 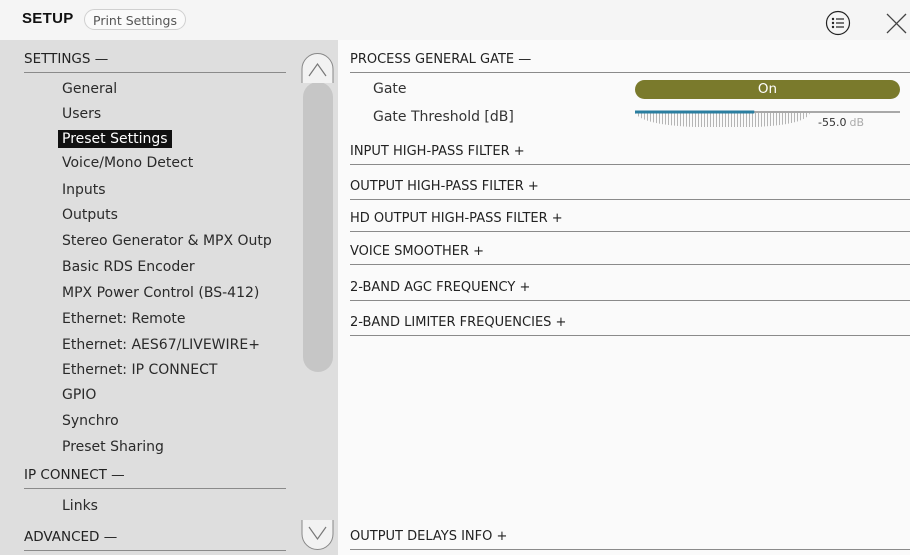 What do you see at coordinates (90, 215) in the screenshot?
I see `sidebar-item-outputs: Outputs` at bounding box center [90, 215].